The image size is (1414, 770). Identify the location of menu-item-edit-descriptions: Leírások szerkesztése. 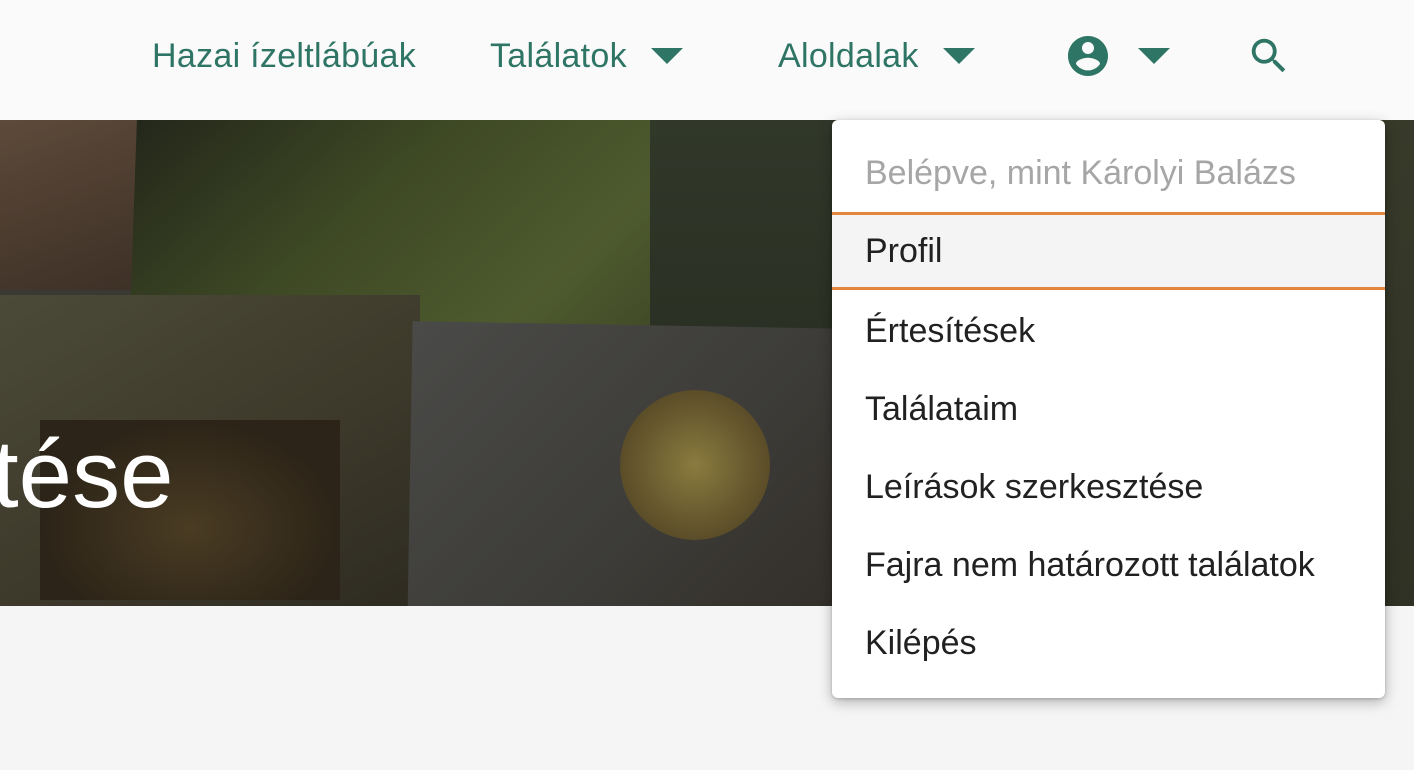
(1108, 487).